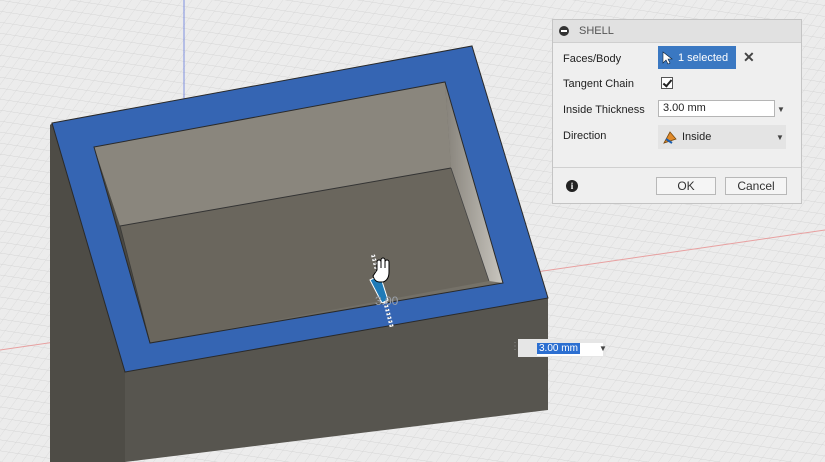 Image resolution: width=825 pixels, height=462 pixels. Describe the element at coordinates (604, 110) in the screenshot. I see `inside-thickness-label: Inside Thickness` at that location.